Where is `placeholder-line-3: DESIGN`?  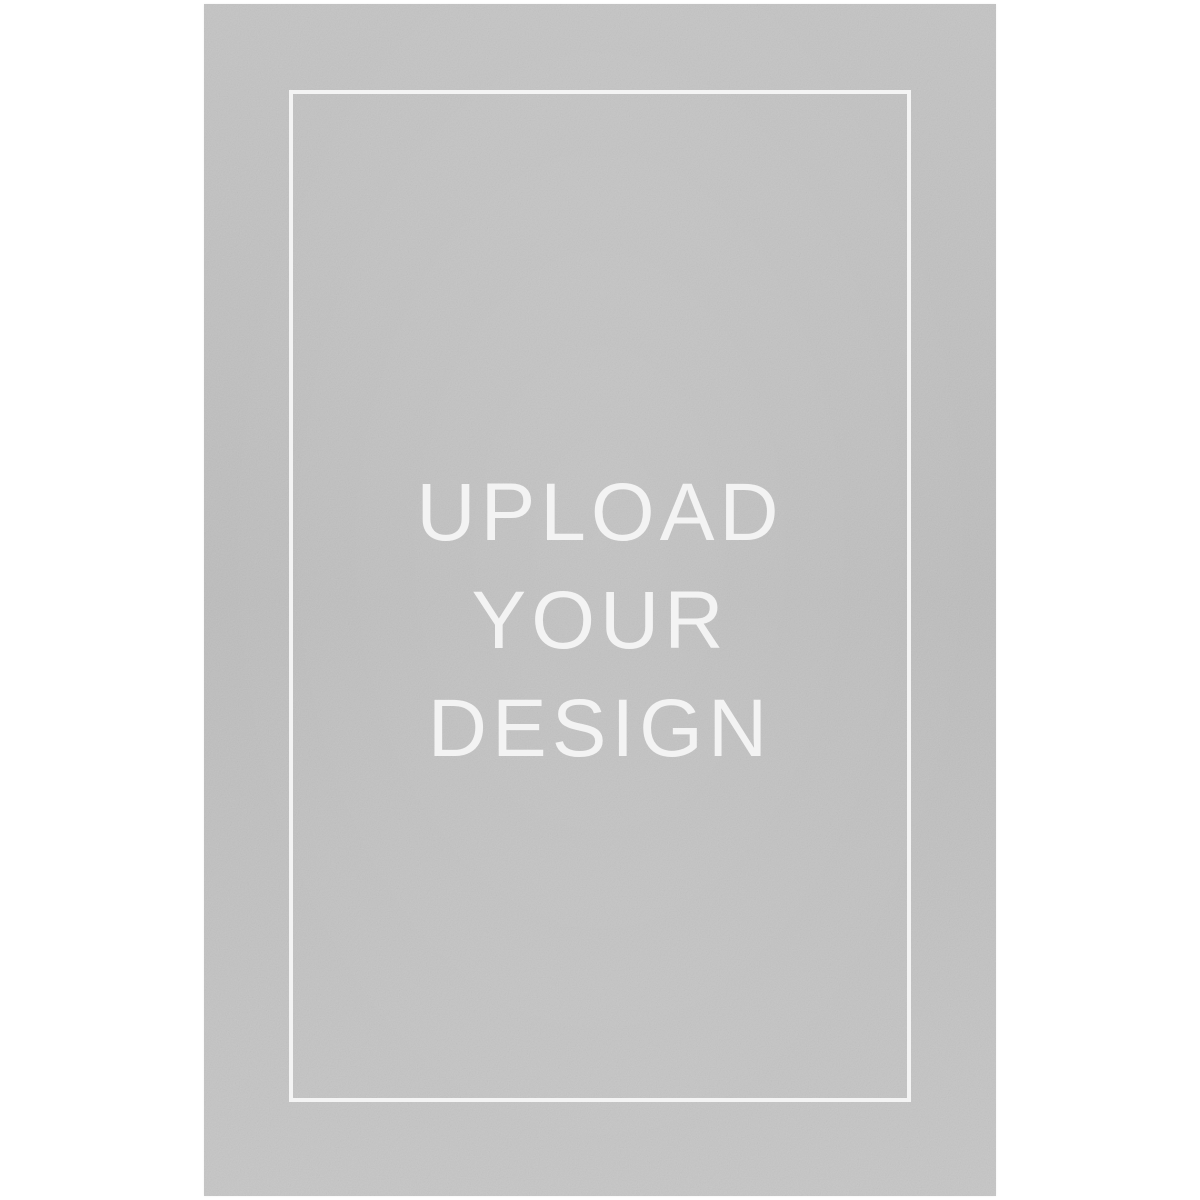
placeholder-line-3: DESIGN is located at coordinates (600, 728).